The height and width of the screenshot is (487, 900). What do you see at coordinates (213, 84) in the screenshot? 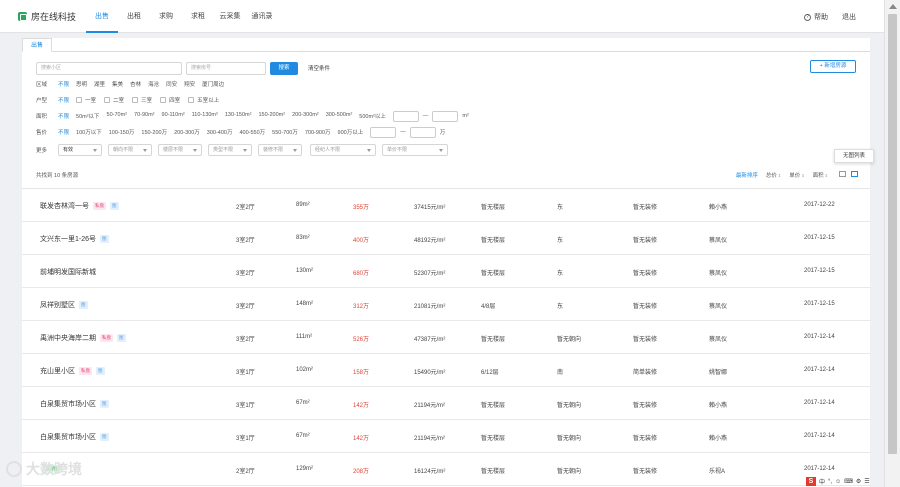
I see `district-option: 厦门周边` at bounding box center [213, 84].